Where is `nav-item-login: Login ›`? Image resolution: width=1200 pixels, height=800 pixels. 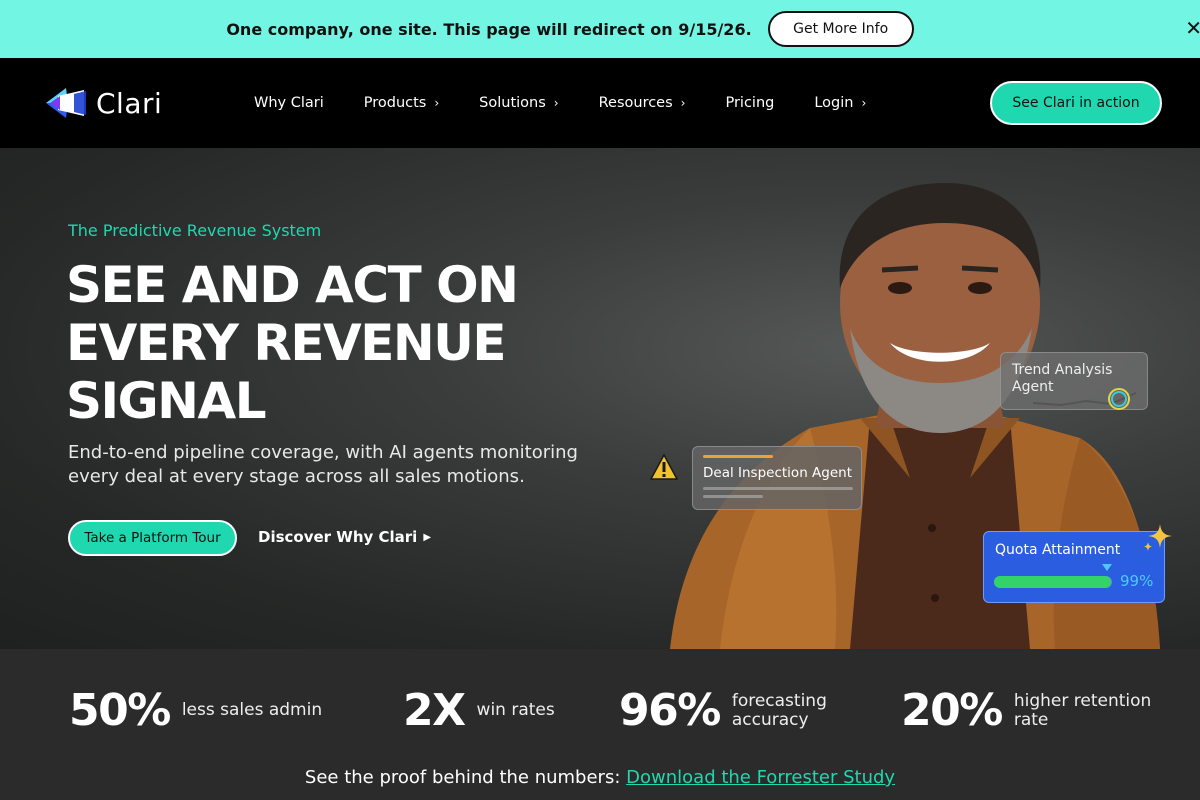
nav-item-login: Login › is located at coordinates (840, 103).